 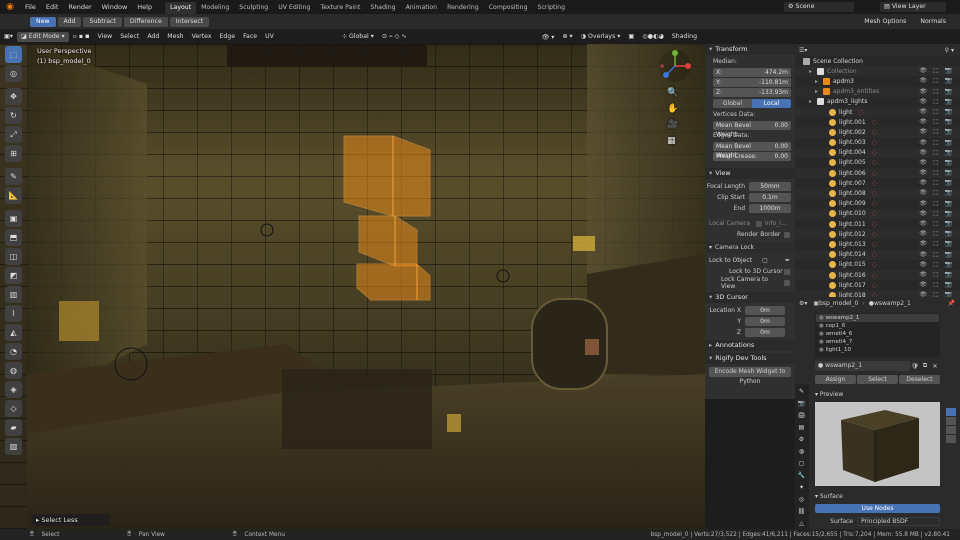 What do you see at coordinates (801, 463) in the screenshot?
I see `object-tab-icon: ▢` at bounding box center [801, 463].